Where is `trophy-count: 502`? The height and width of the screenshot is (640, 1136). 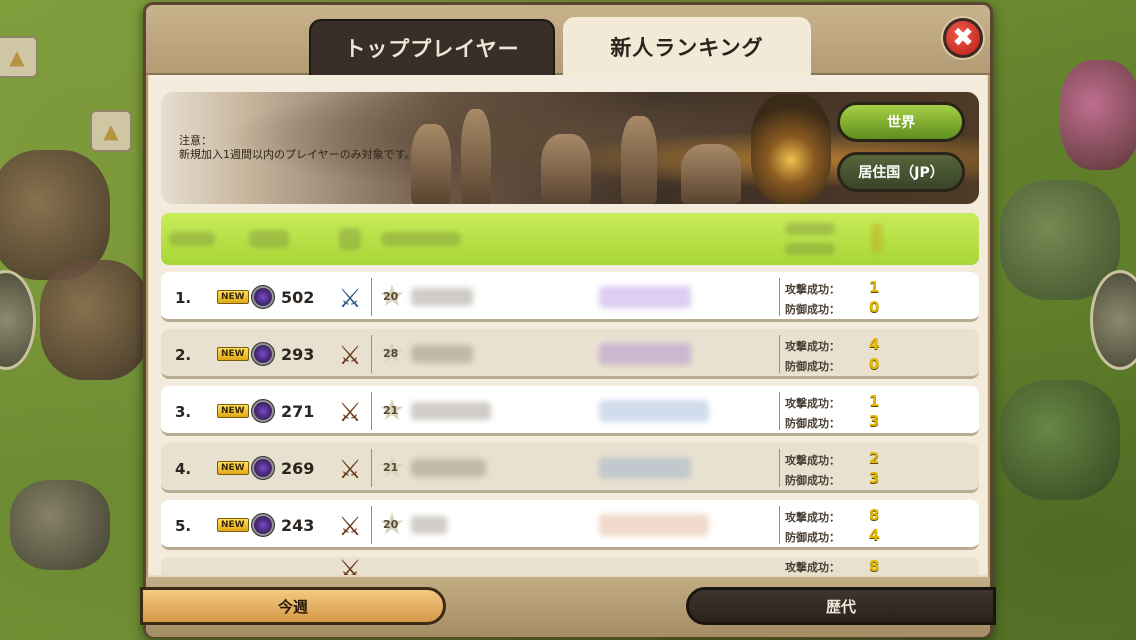
trophy-count: 502 is located at coordinates (298, 297).